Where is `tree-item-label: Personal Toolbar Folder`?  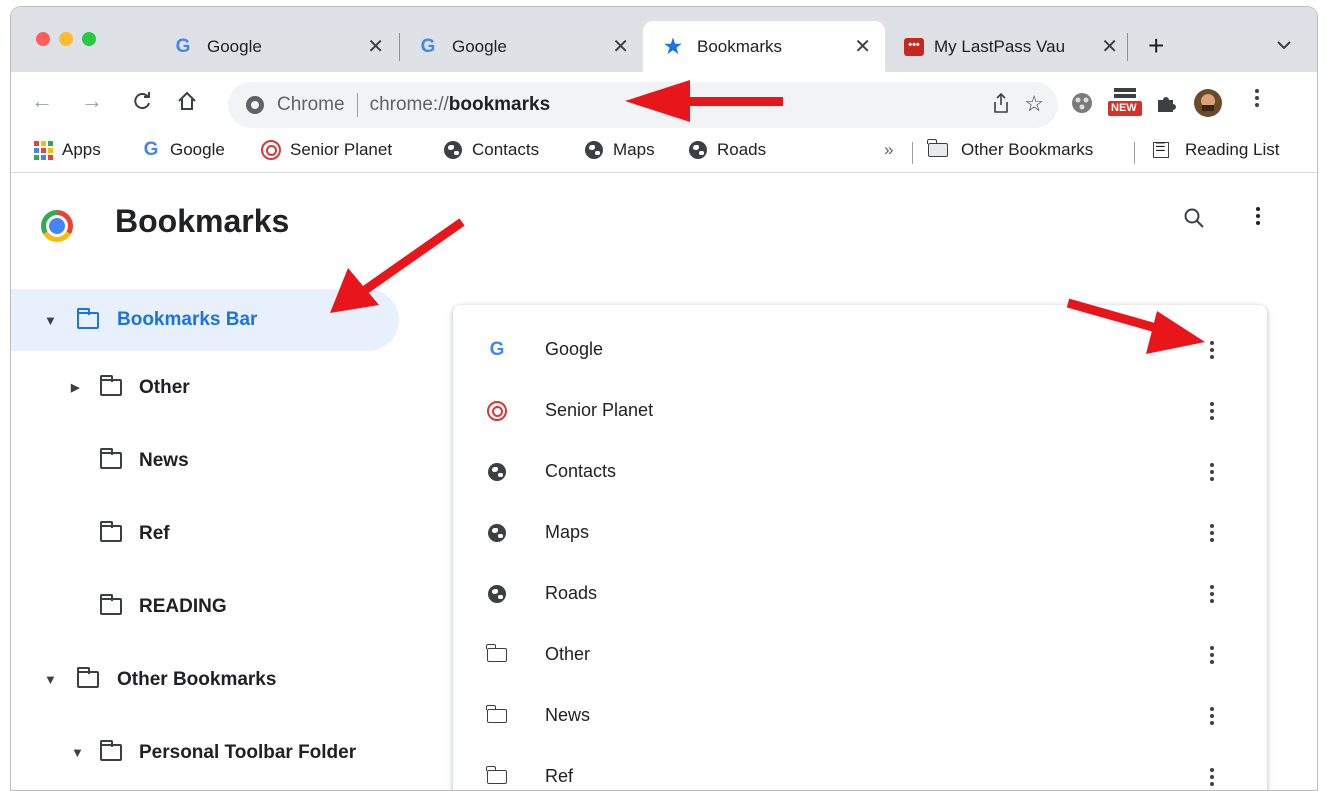 tree-item-label: Personal Toolbar Folder is located at coordinates (248, 752).